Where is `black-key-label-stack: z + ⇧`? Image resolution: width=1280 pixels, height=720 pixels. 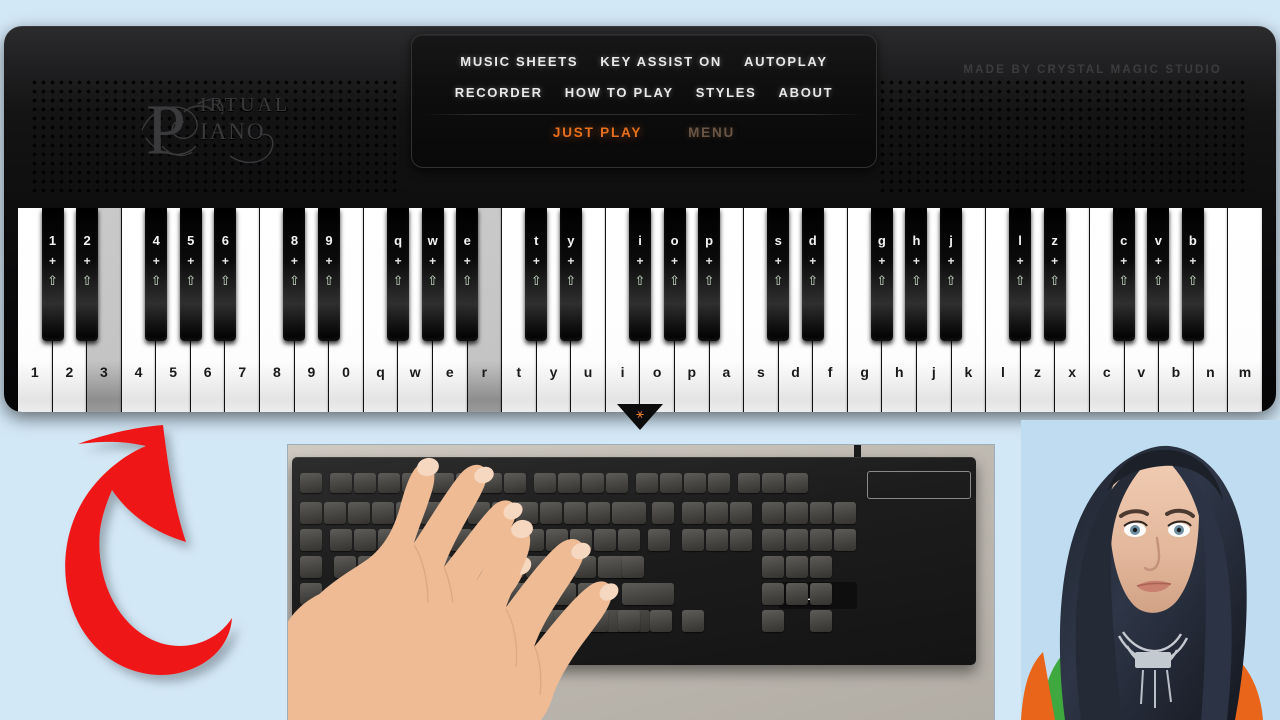 black-key-label-stack: z + ⇧ is located at coordinates (1055, 260).